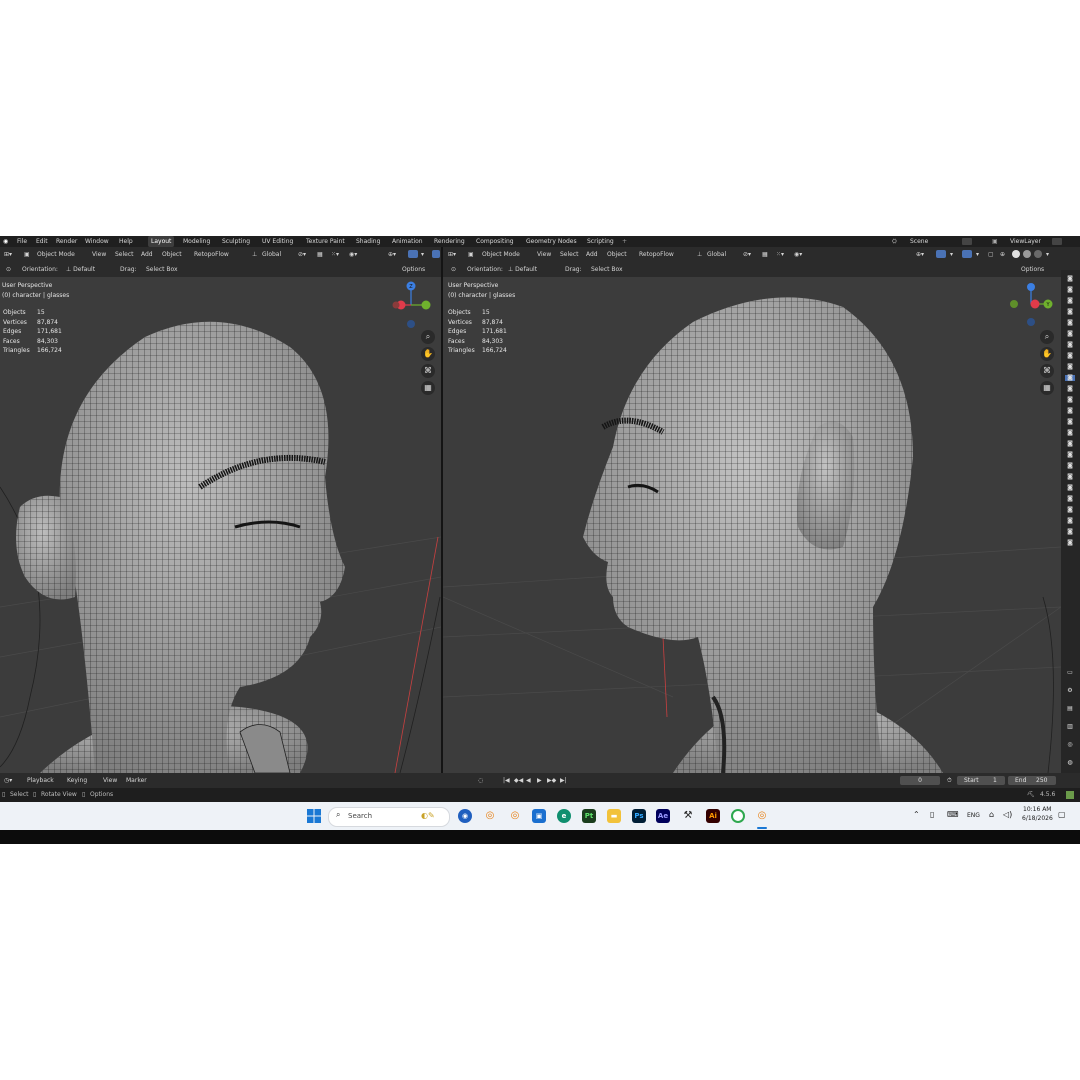 The image size is (1080, 1080). Describe the element at coordinates (40, 780) in the screenshot. I see `menu-playback: Playback` at that location.